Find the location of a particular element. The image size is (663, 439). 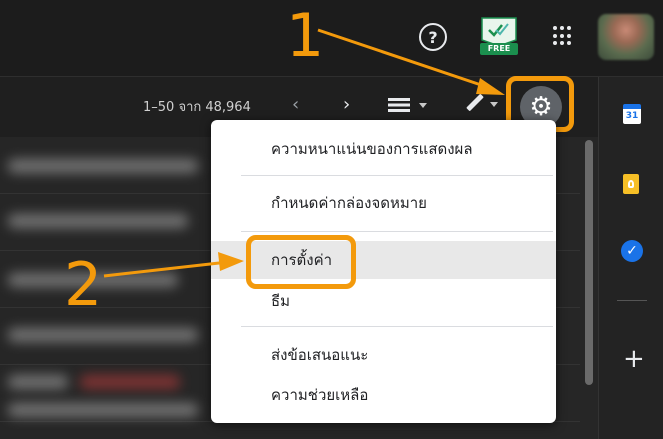

add-addon-button: + is located at coordinates (634, 359).